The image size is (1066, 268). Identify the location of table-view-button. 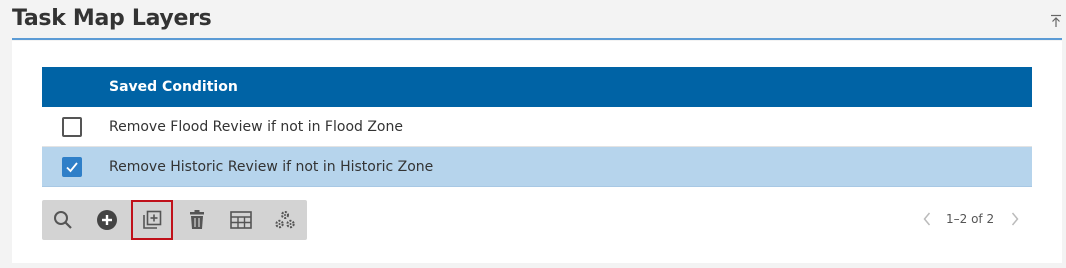
(241, 220).